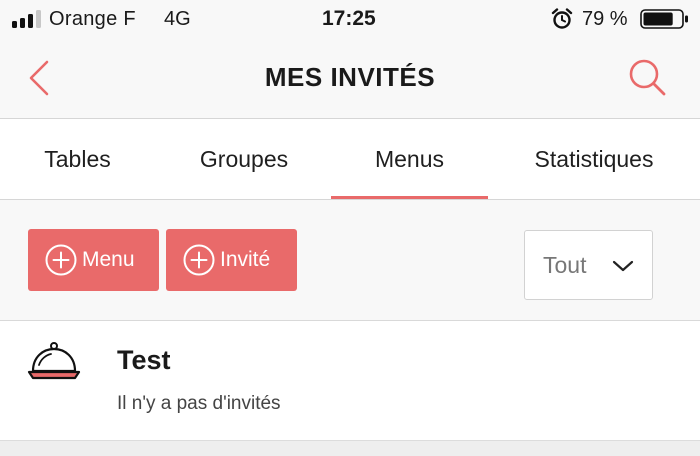  What do you see at coordinates (605, 19) in the screenshot?
I see `battery-percent: 79 %` at bounding box center [605, 19].